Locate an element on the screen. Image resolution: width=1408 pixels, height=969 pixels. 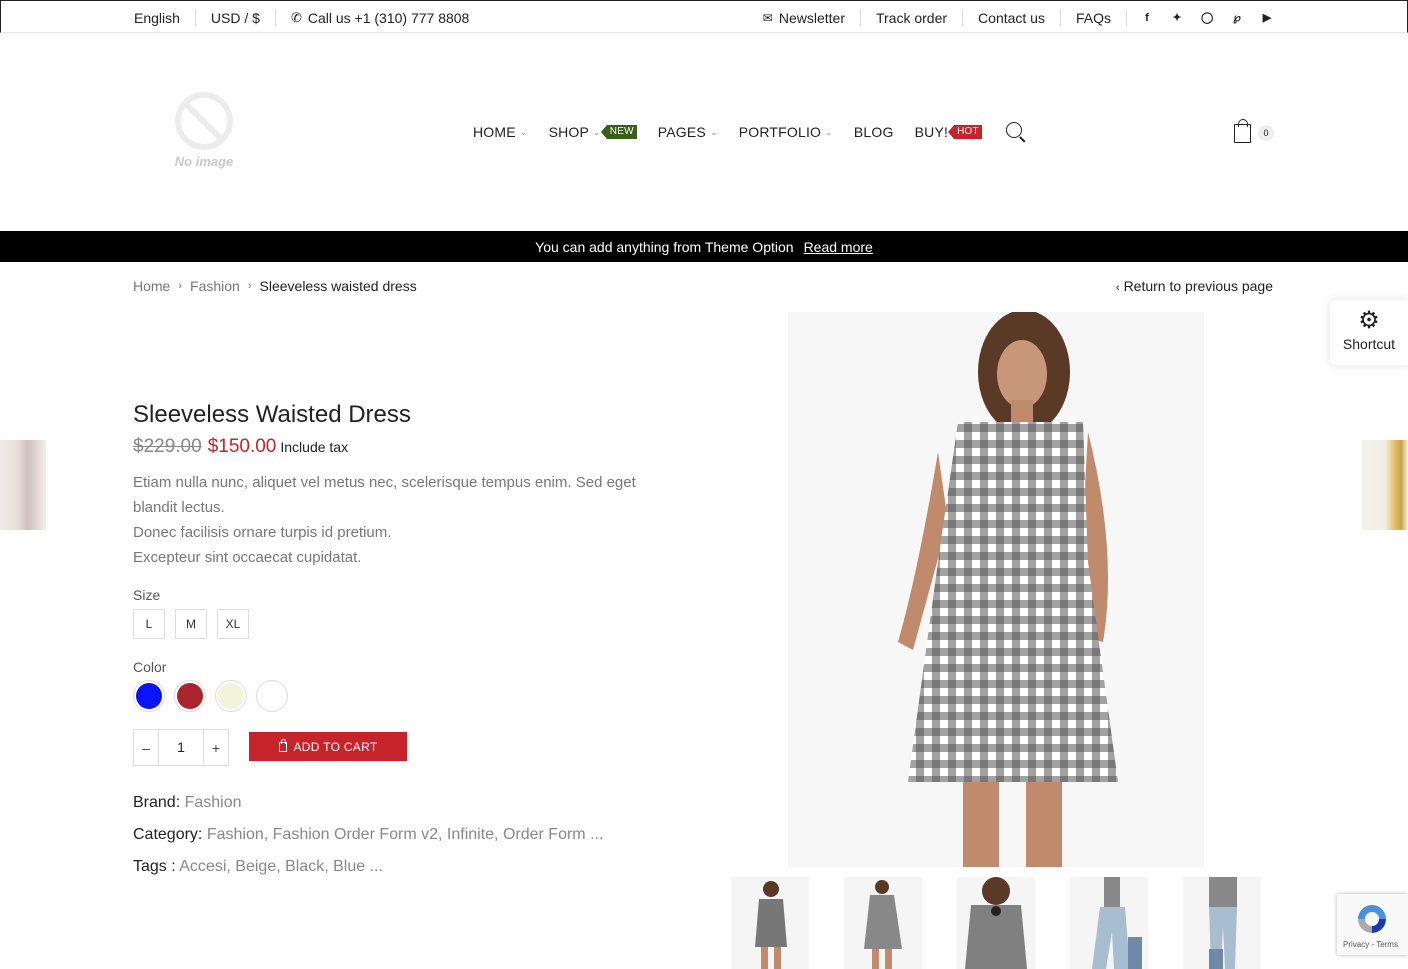
logo-placeholder-text: No image is located at coordinates (204, 161).